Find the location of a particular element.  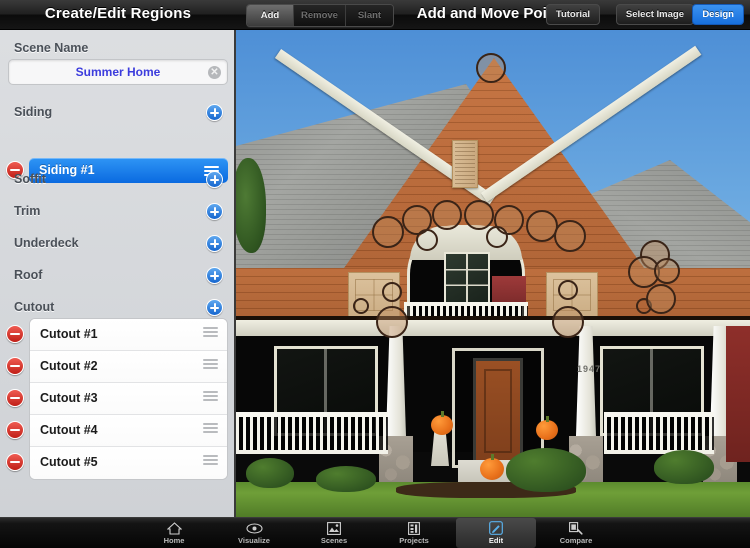

tutorial-button: Tutorial is located at coordinates (572, 14).